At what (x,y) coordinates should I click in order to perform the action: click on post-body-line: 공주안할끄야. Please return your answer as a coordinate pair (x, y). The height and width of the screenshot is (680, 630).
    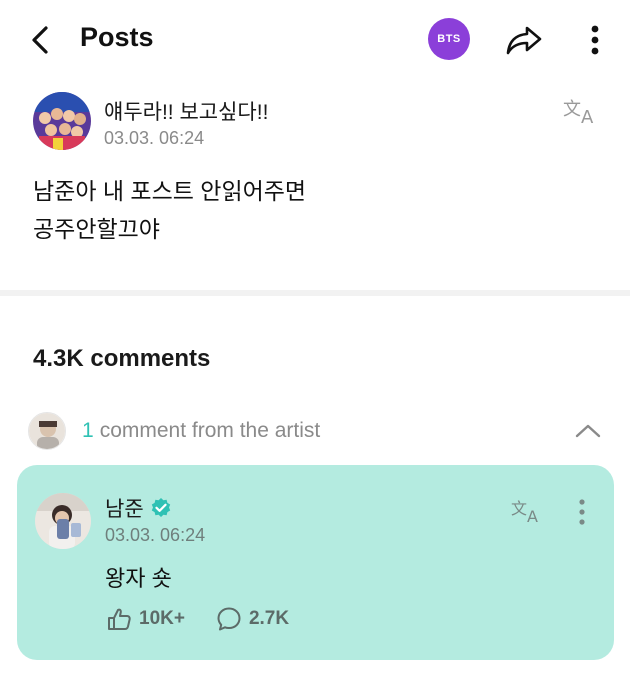
    Looking at the image, I should click on (96, 229).